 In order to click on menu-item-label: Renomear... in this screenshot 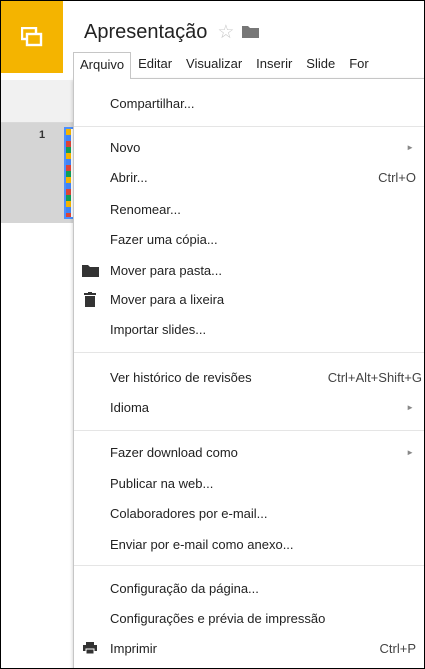, I will do `click(145, 209)`.